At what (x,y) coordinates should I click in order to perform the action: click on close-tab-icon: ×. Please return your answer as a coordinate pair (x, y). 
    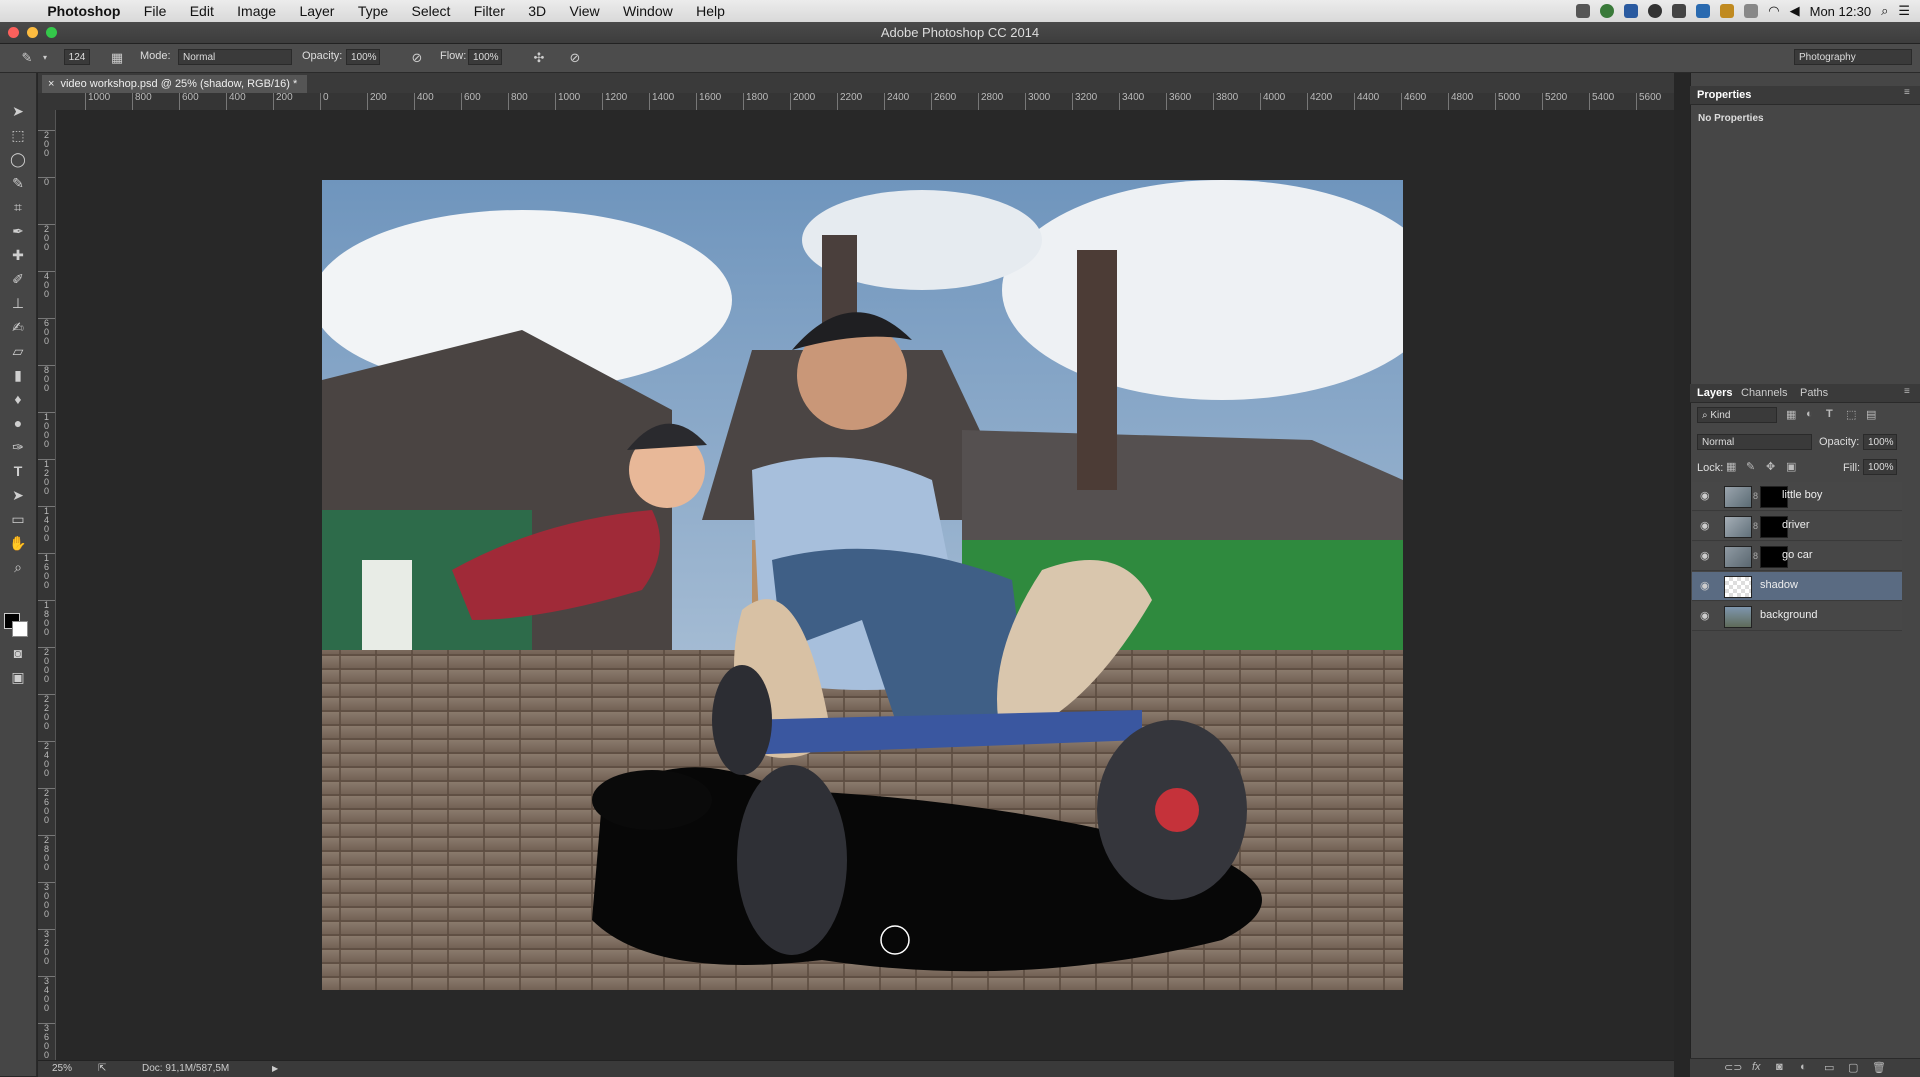
    Looking at the image, I should click on (51, 84).